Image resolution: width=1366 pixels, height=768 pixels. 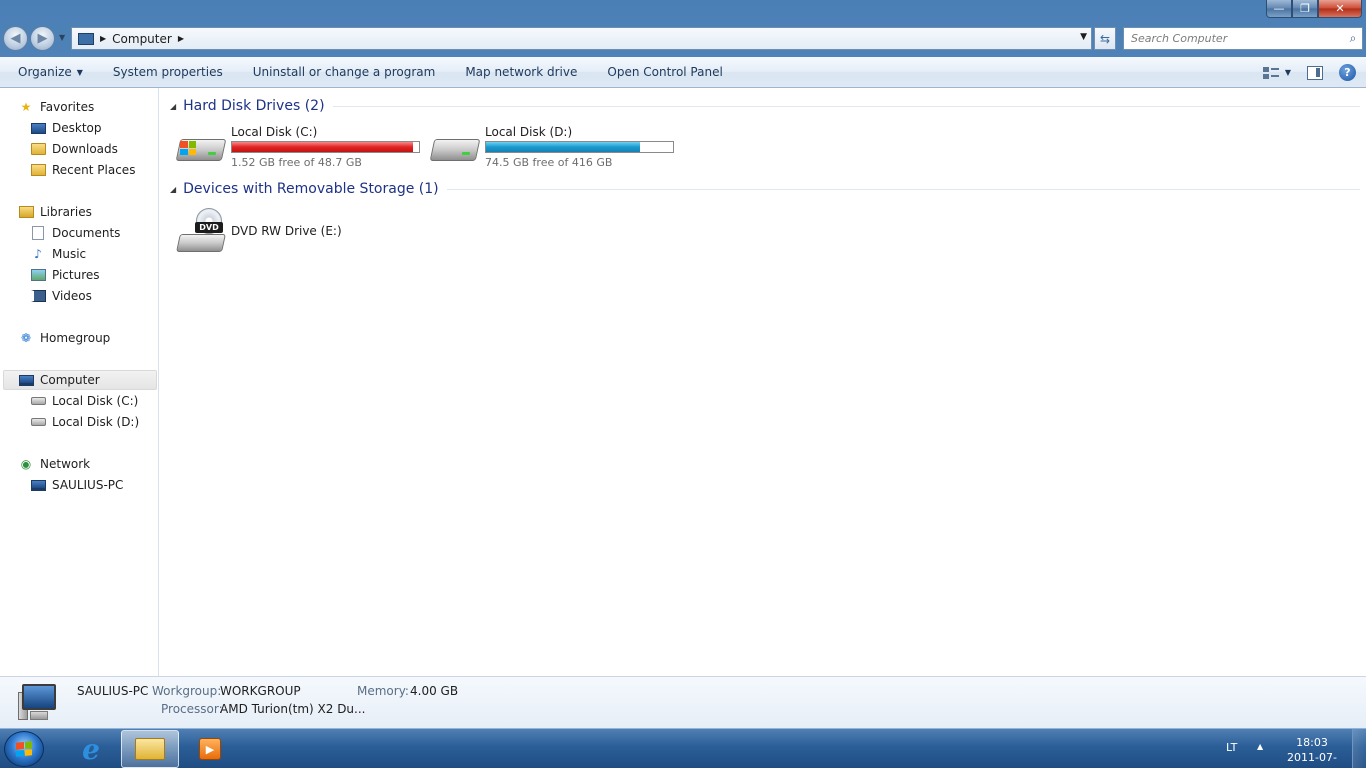 What do you see at coordinates (62, 37) in the screenshot?
I see `recent-pages-dropdown: ▼` at bounding box center [62, 37].